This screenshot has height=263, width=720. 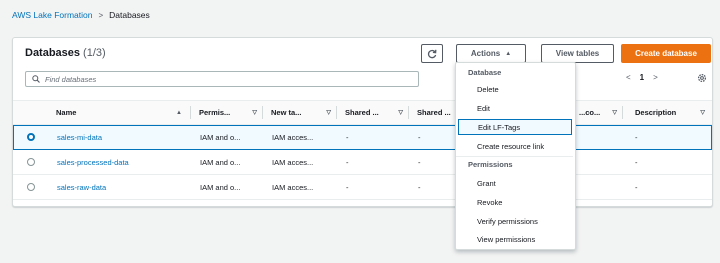 I want to click on filter-icon: ▽, so click(x=702, y=113).